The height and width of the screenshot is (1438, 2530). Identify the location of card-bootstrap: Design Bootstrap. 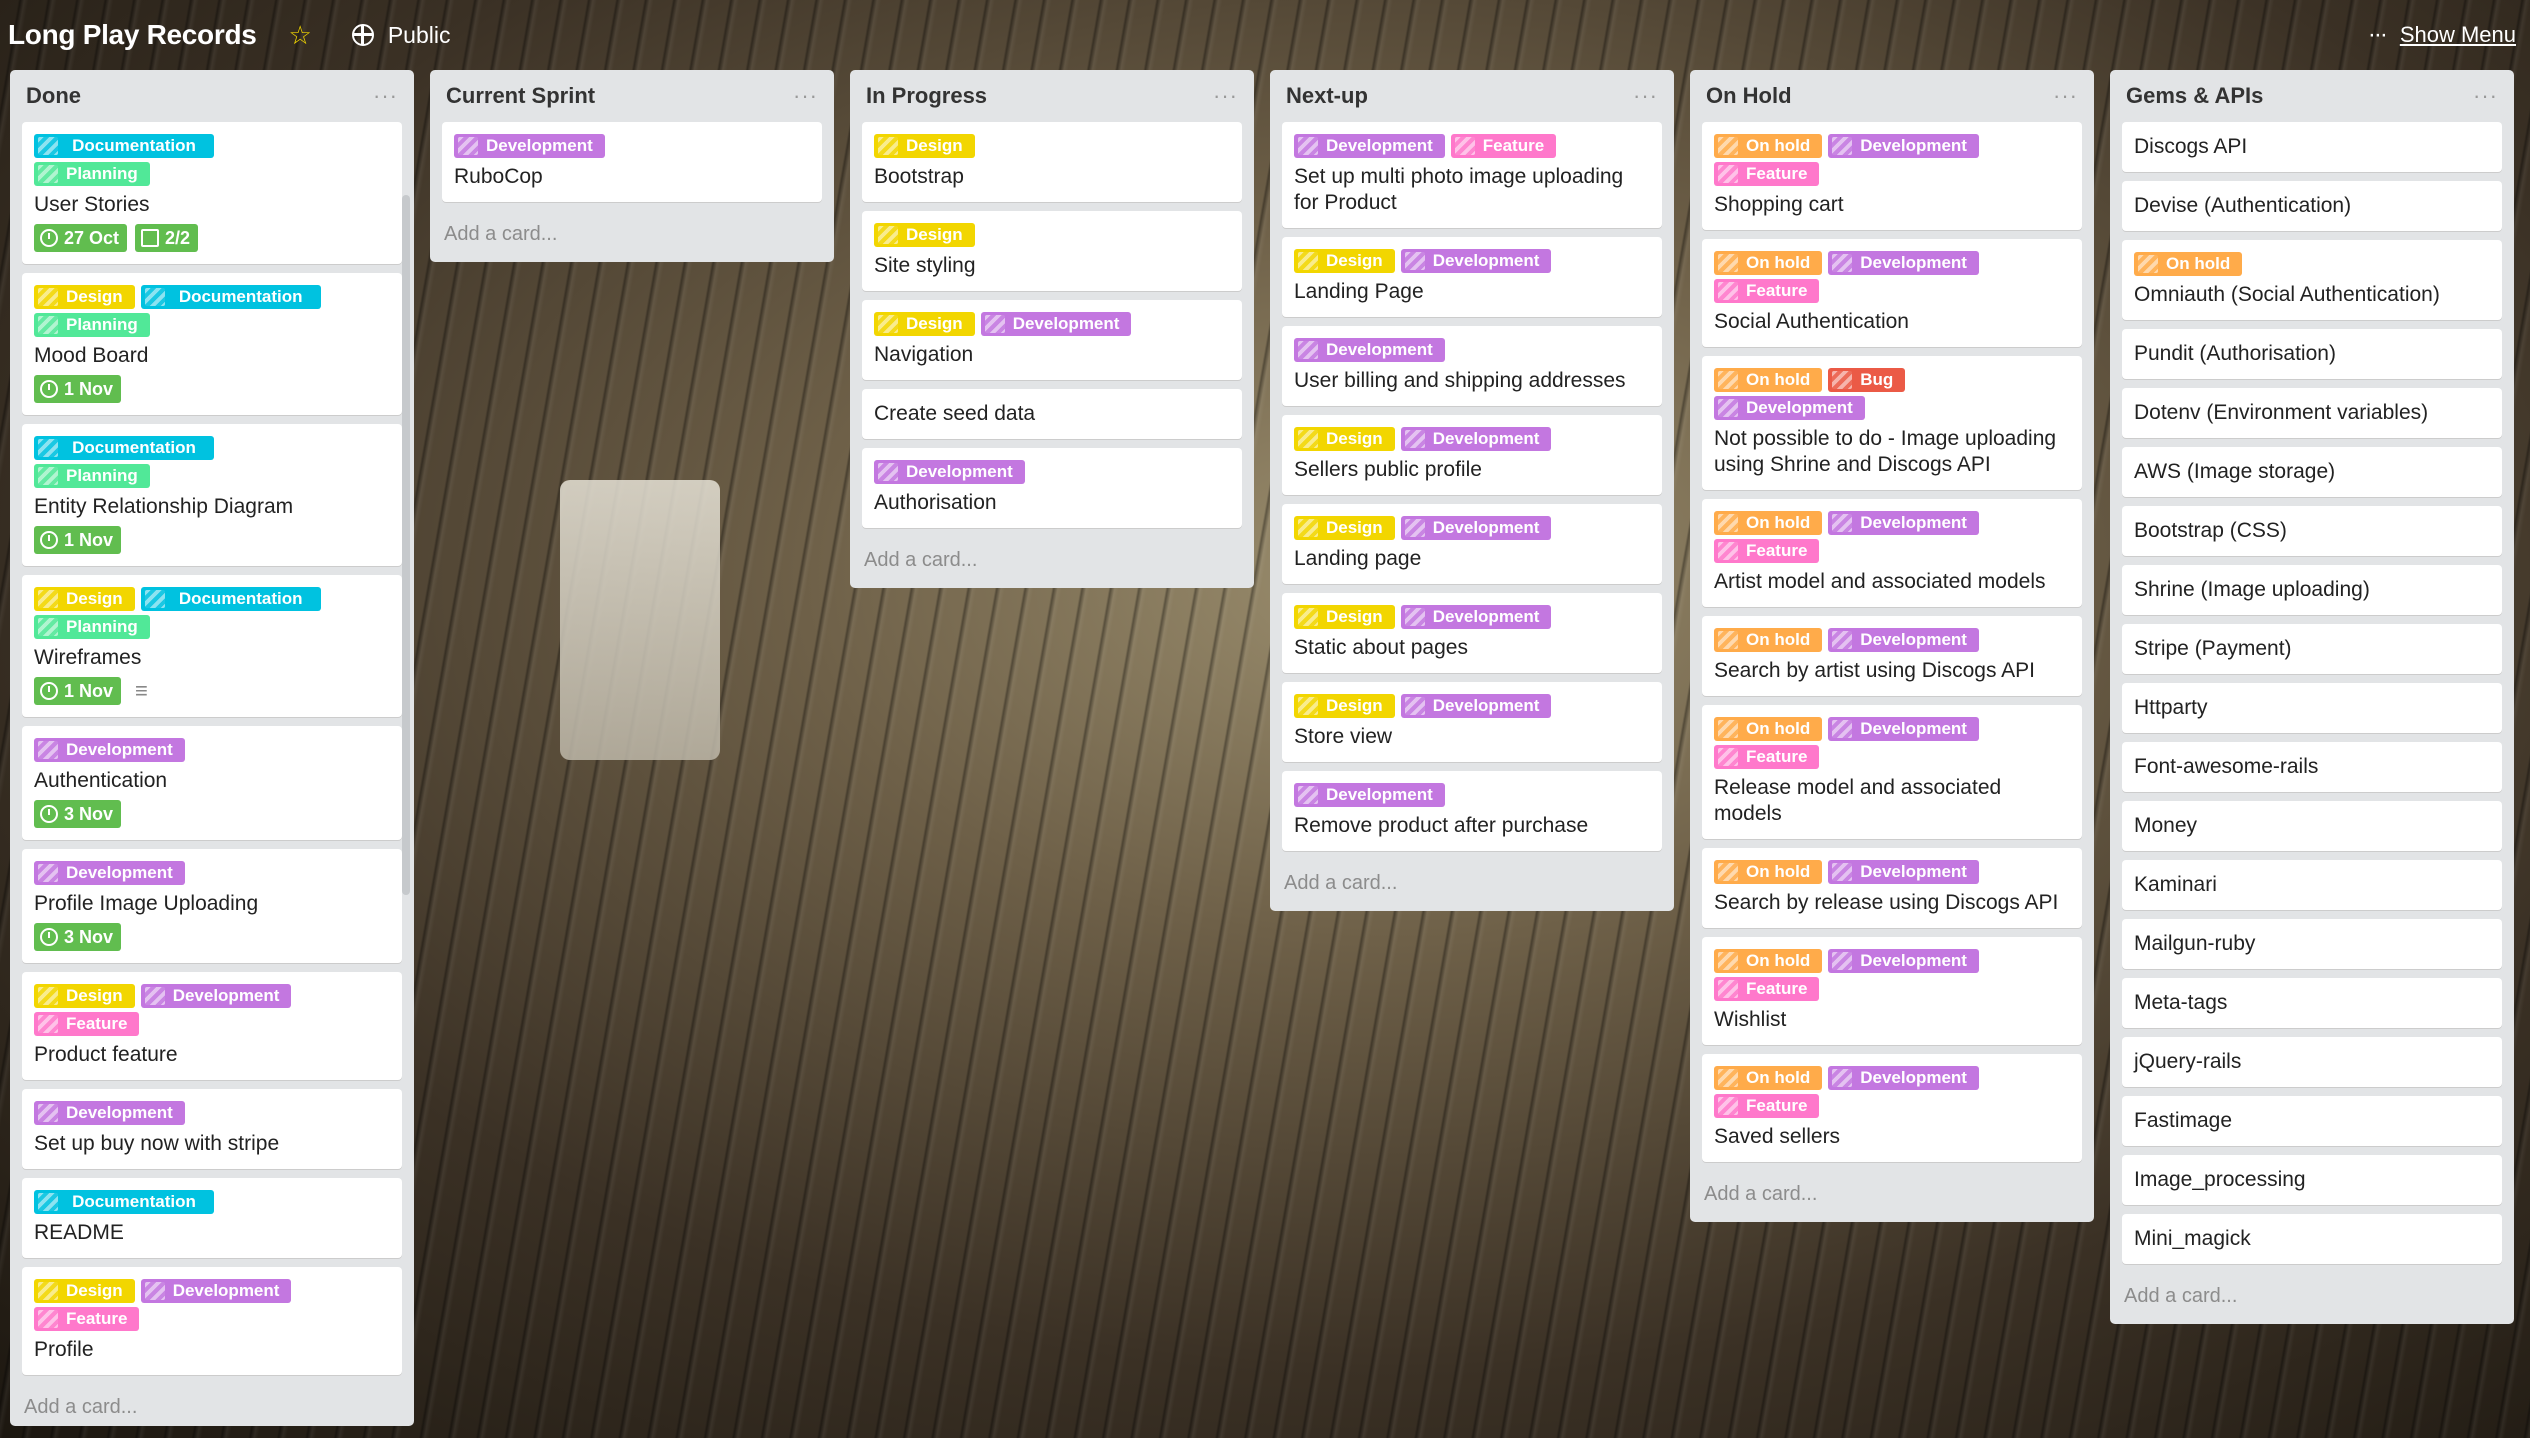
(1052, 162).